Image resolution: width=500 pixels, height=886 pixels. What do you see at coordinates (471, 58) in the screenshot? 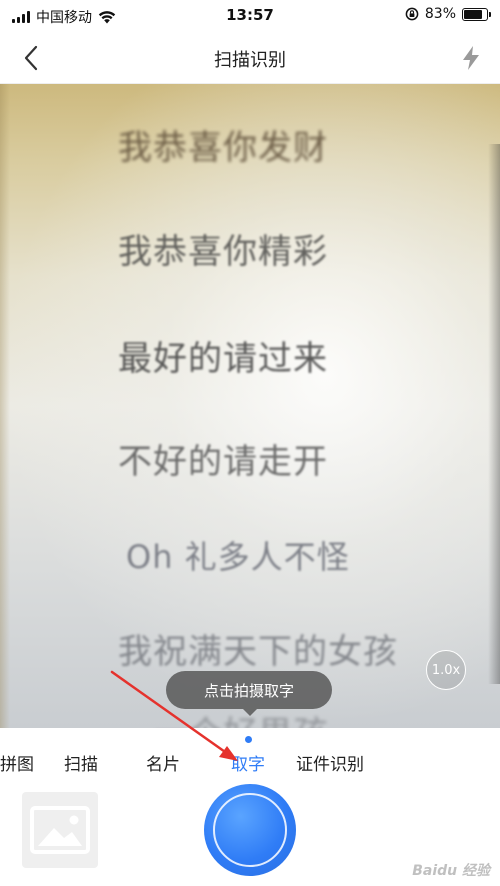
I see `flash-icon` at bounding box center [471, 58].